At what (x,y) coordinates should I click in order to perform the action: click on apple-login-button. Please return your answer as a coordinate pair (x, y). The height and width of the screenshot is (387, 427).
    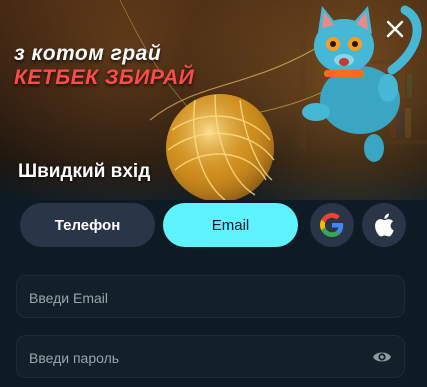
    Looking at the image, I should click on (384, 225).